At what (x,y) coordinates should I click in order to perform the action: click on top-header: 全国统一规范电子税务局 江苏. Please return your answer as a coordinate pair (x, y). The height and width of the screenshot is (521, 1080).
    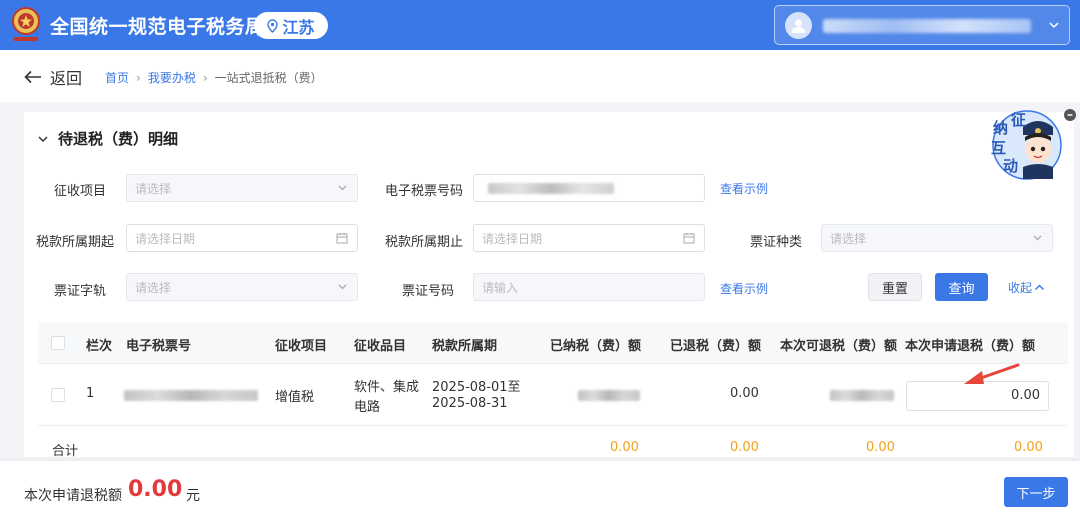
    Looking at the image, I should click on (540, 25).